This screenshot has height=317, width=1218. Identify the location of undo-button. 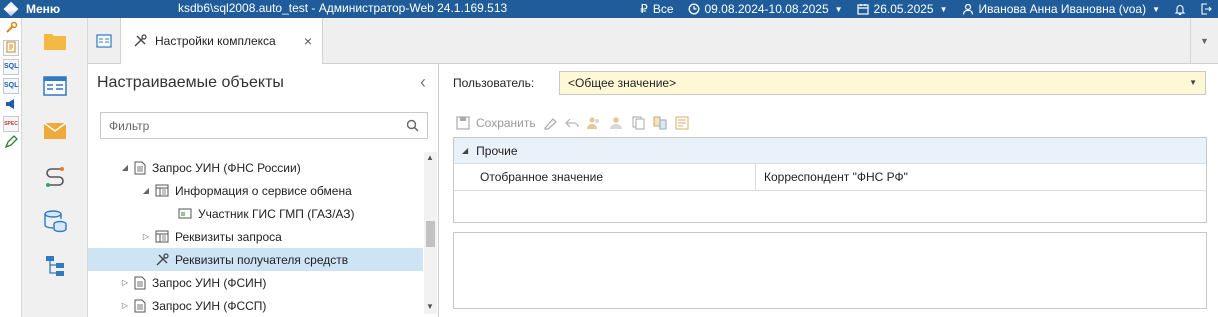
(572, 123).